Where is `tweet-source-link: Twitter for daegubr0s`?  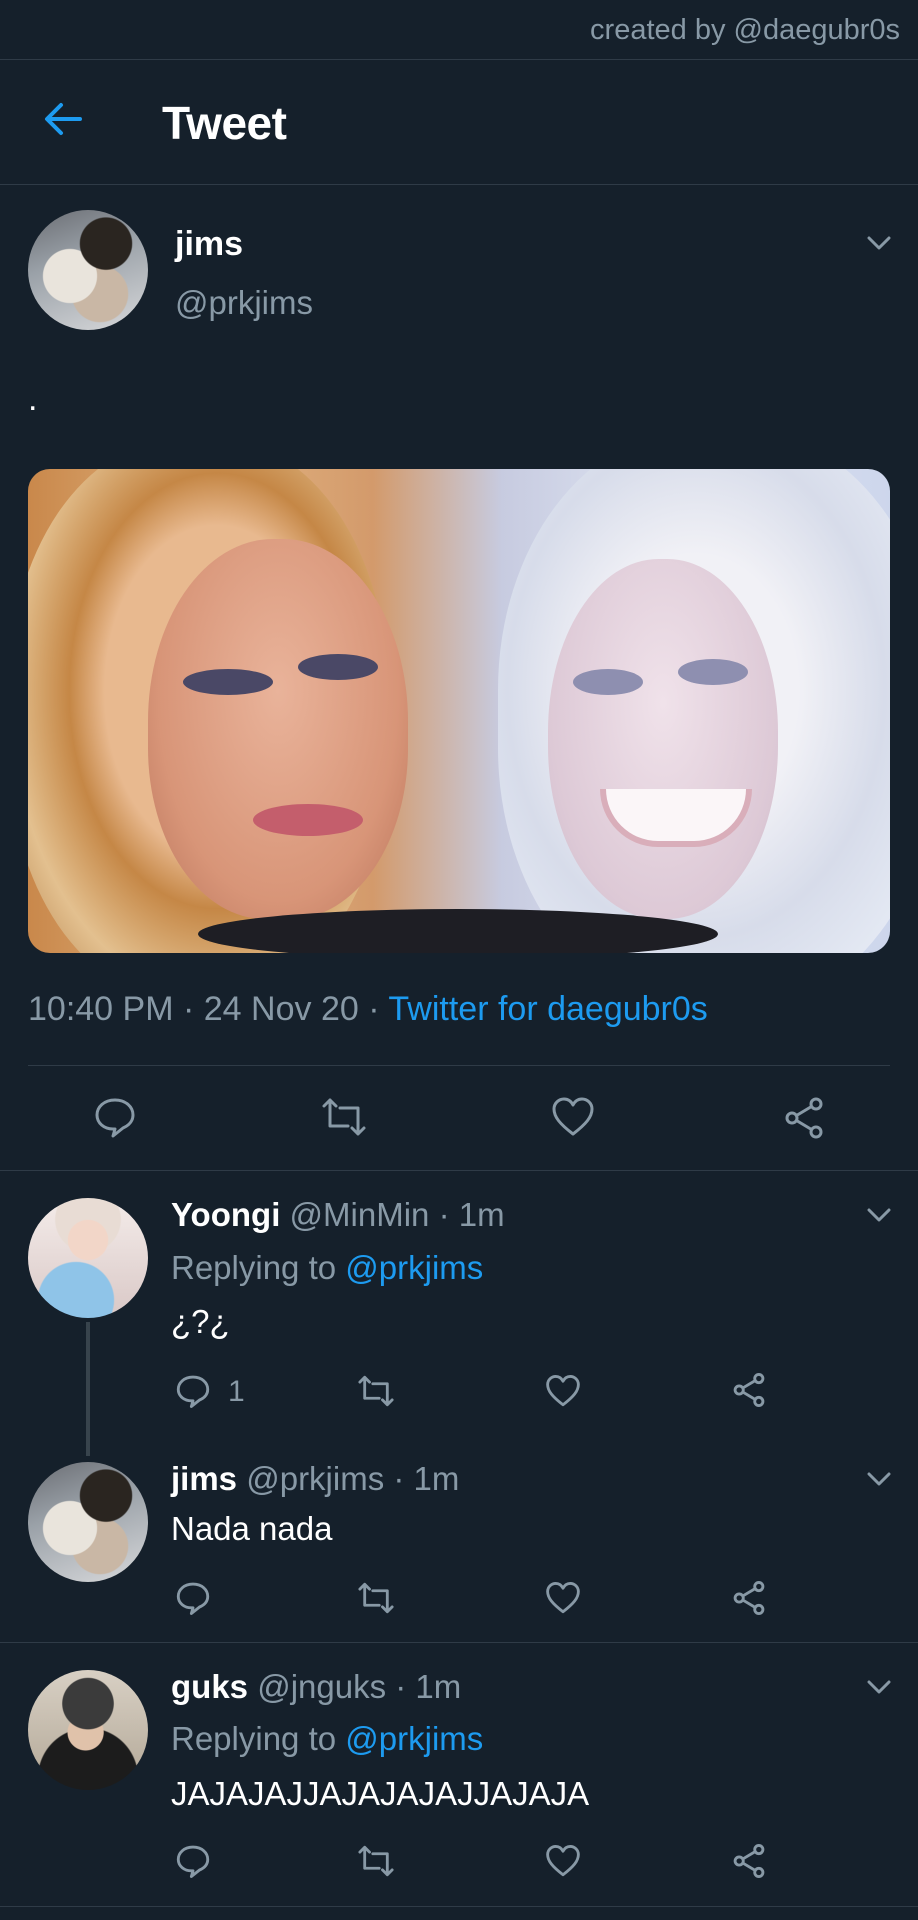 tweet-source-link: Twitter for daegubr0s is located at coordinates (547, 1009).